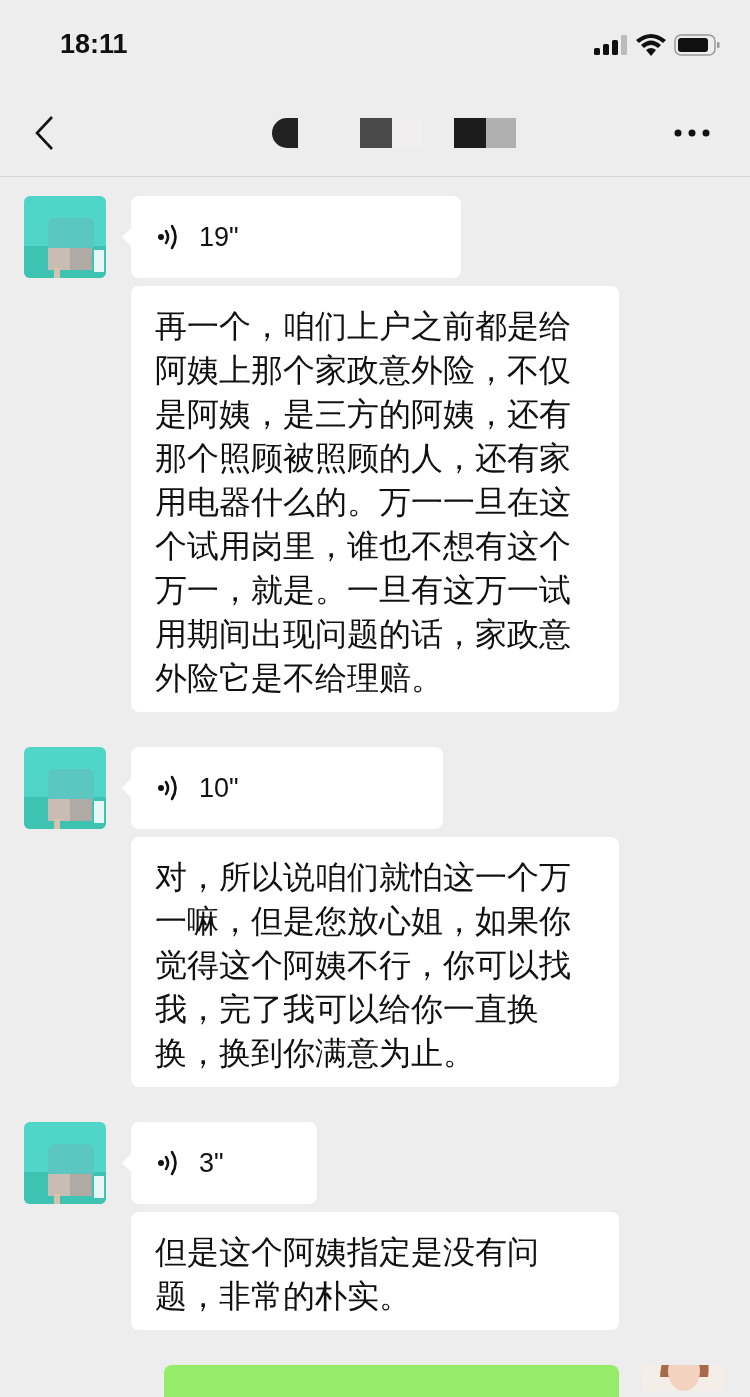 This screenshot has height=1397, width=750. Describe the element at coordinates (219, 237) in the screenshot. I see `voice-duration: 19"` at that location.